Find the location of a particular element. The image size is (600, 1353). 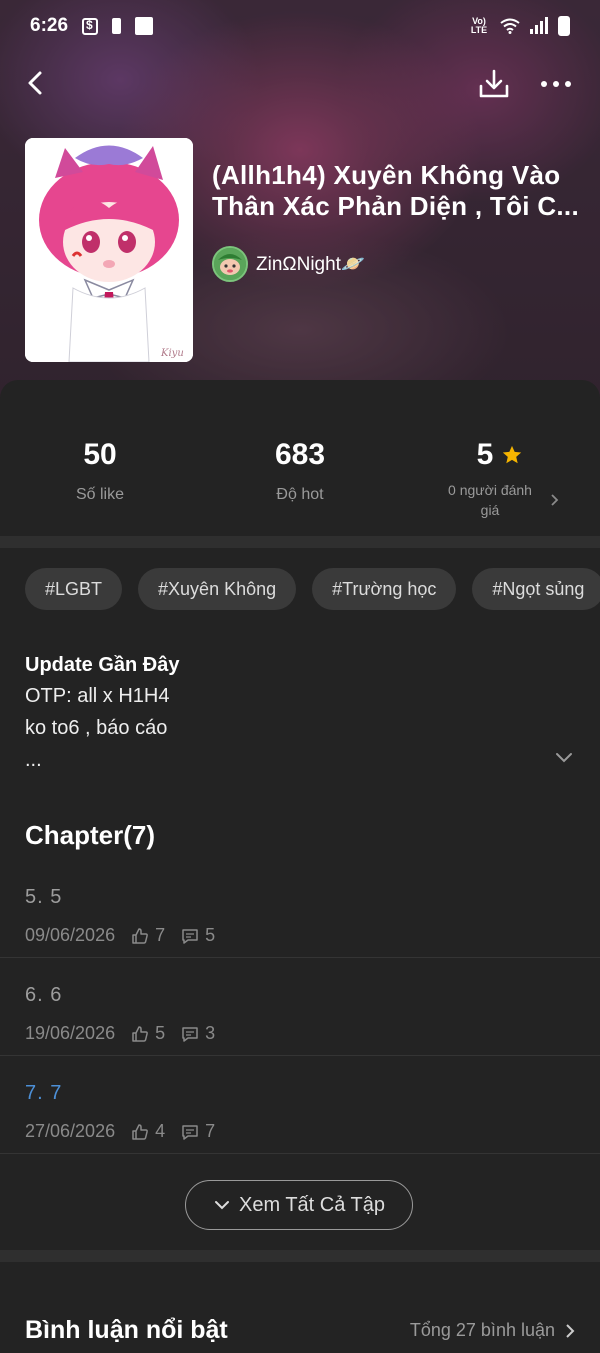

comments-title: Bình luận nổi bật is located at coordinates (126, 1330).